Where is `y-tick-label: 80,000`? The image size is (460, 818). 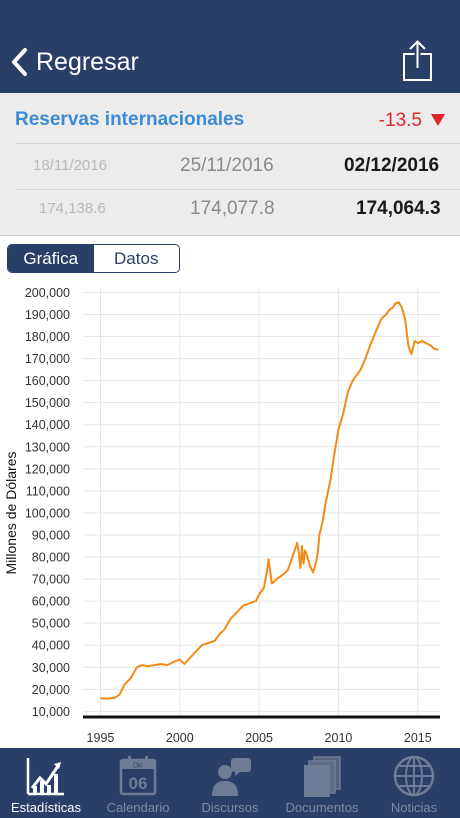
y-tick-label: 80,000 is located at coordinates (51, 558).